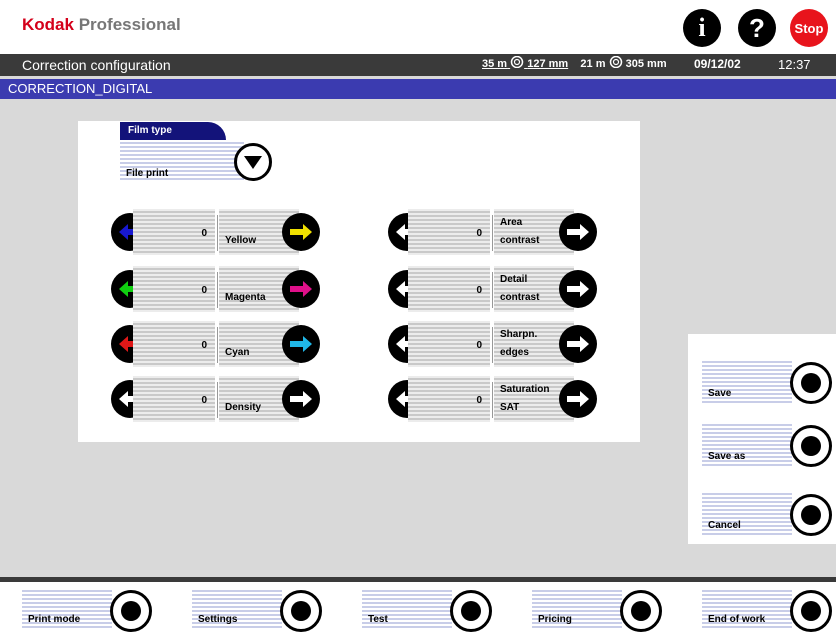 Image resolution: width=836 pixels, height=634 pixels. Describe the element at coordinates (245, 297) in the screenshot. I see `slider-label: Magenta` at that location.